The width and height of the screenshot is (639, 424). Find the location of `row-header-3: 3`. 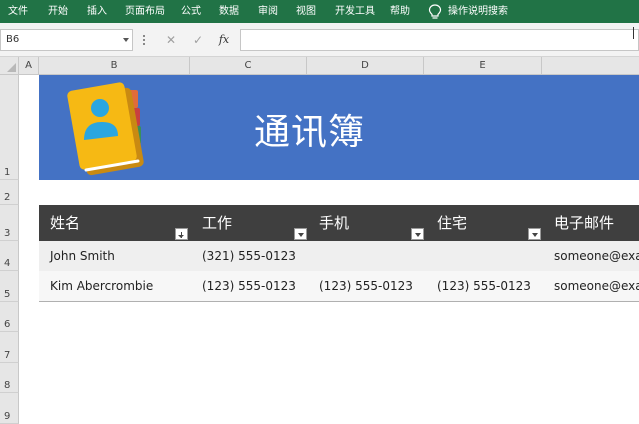

row-header-3: 3 is located at coordinates (9, 223).